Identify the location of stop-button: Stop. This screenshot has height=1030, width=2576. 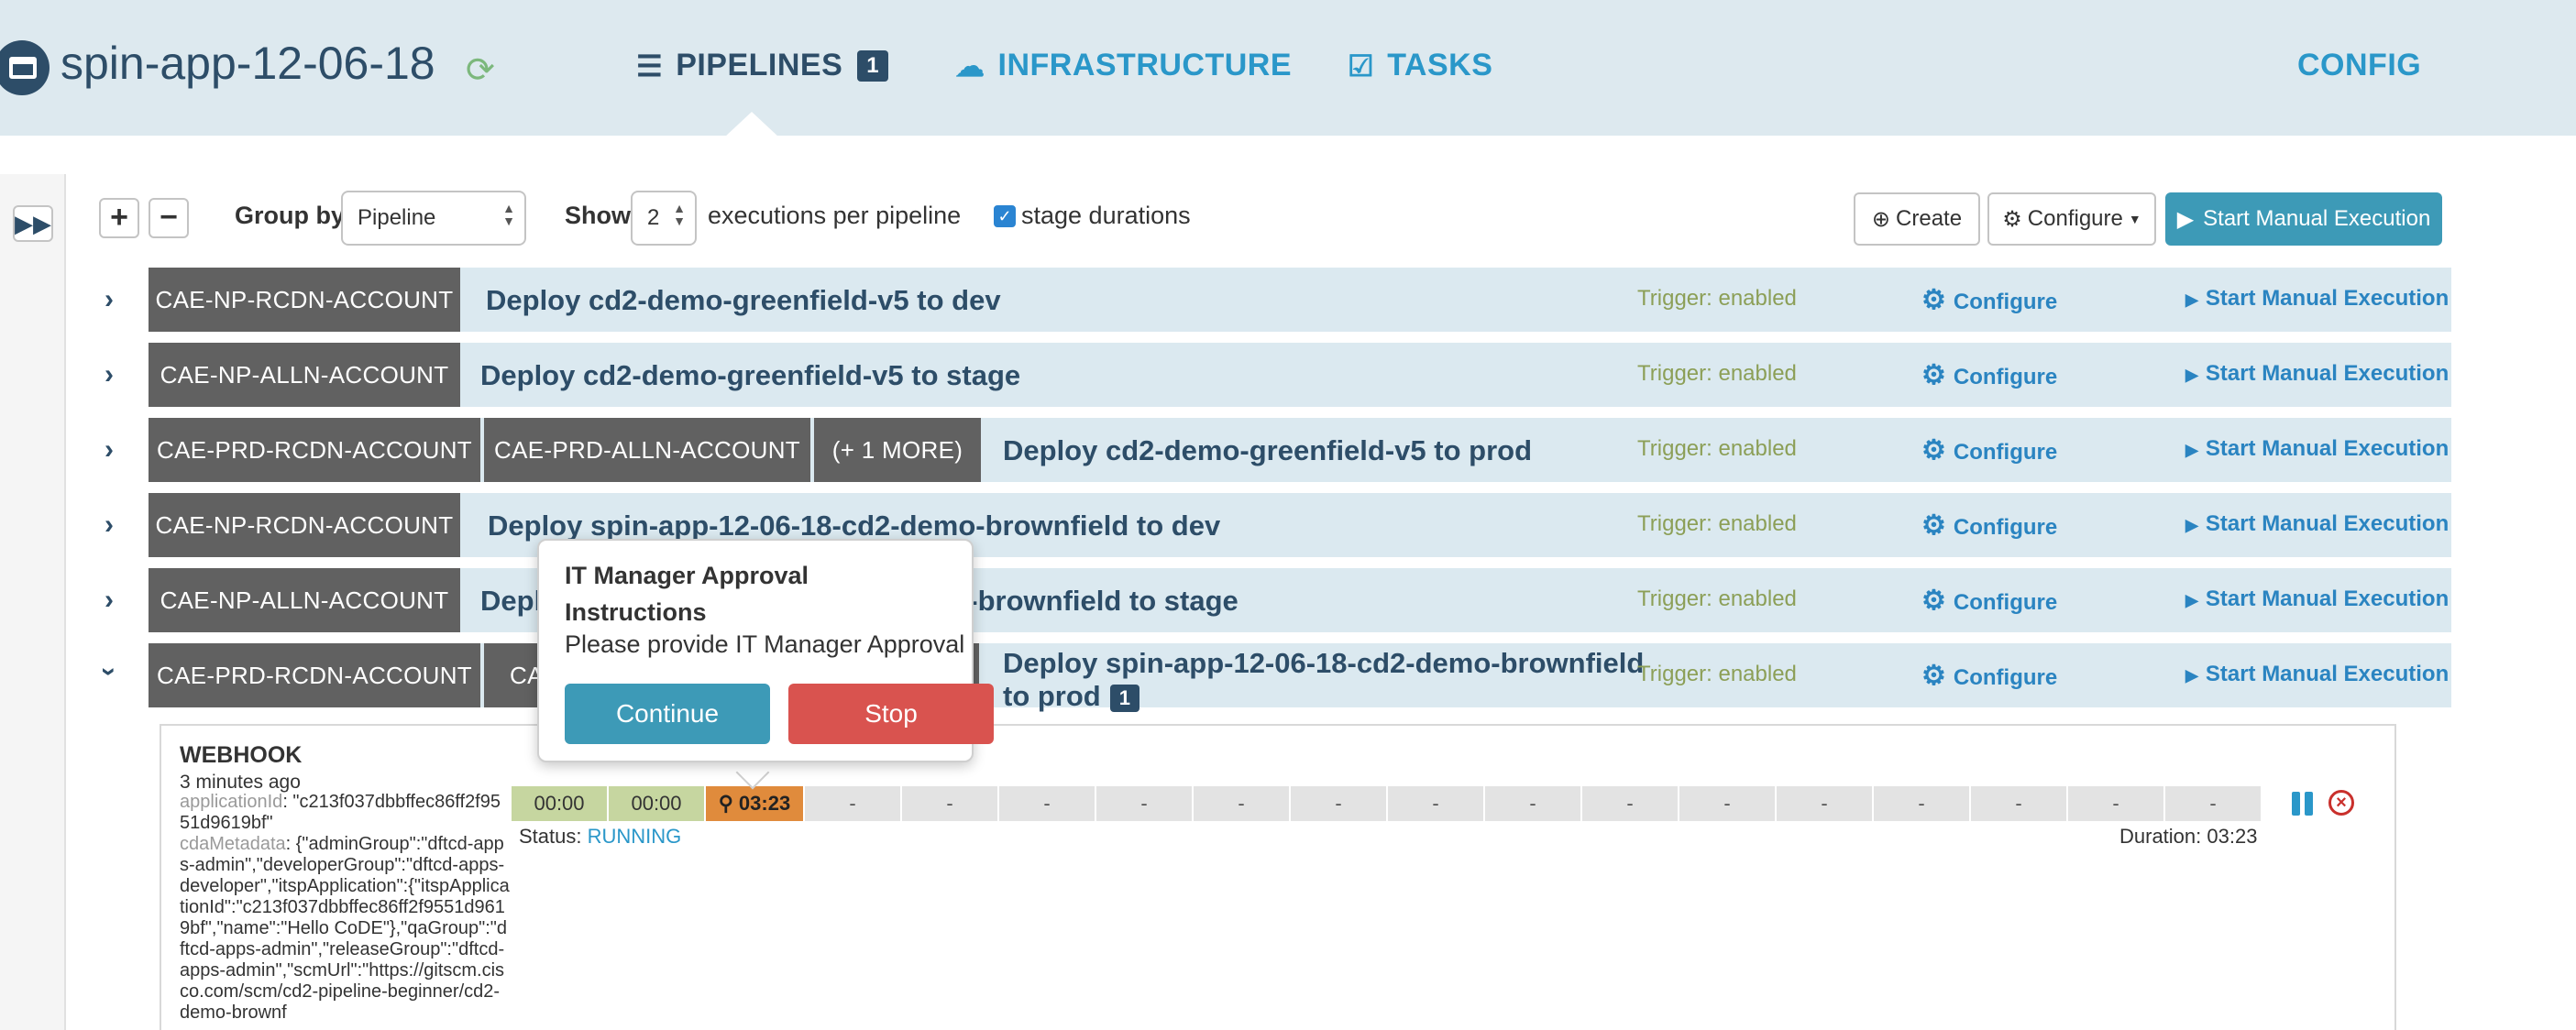
(891, 714).